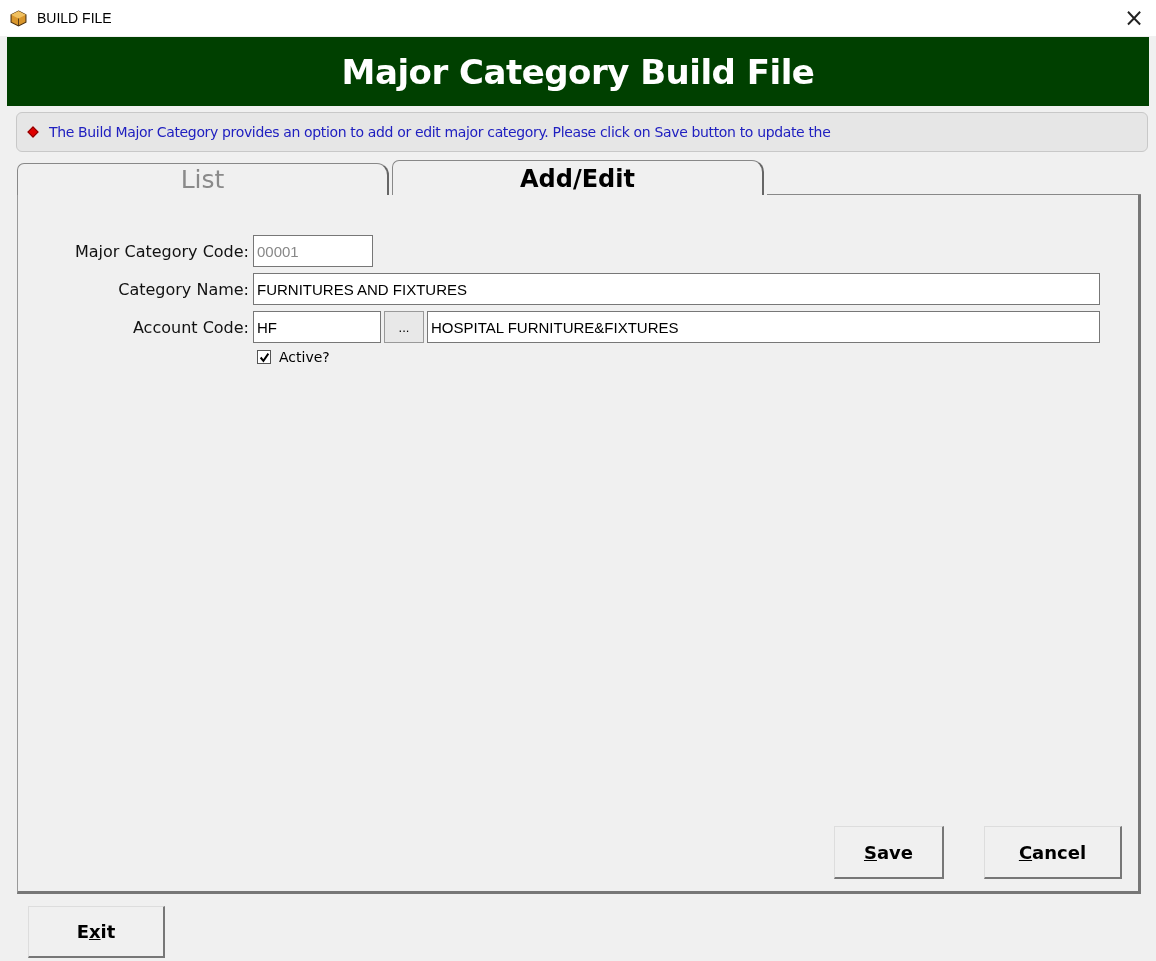 Image resolution: width=1156 pixels, height=961 pixels. I want to click on box-icon, so click(18, 18).